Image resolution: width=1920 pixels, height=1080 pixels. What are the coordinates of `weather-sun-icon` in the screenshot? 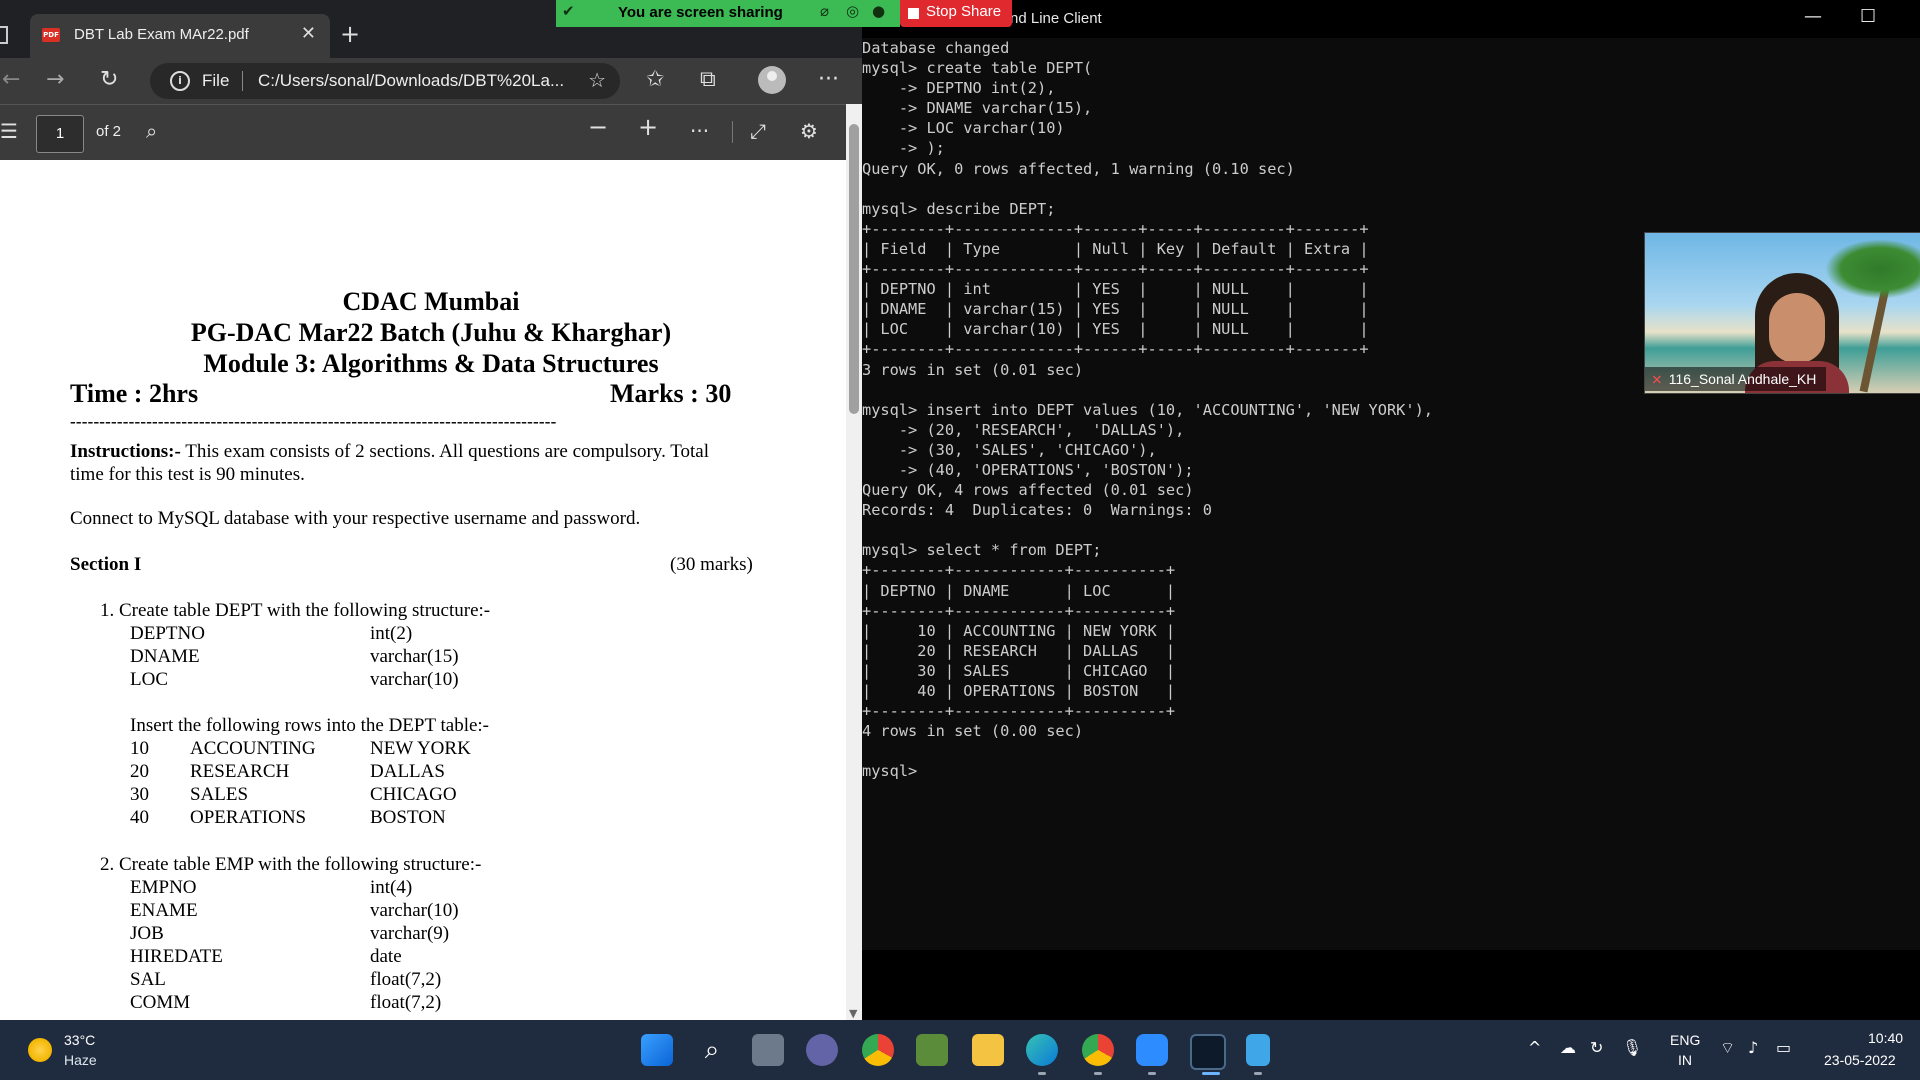 It's located at (40, 1050).